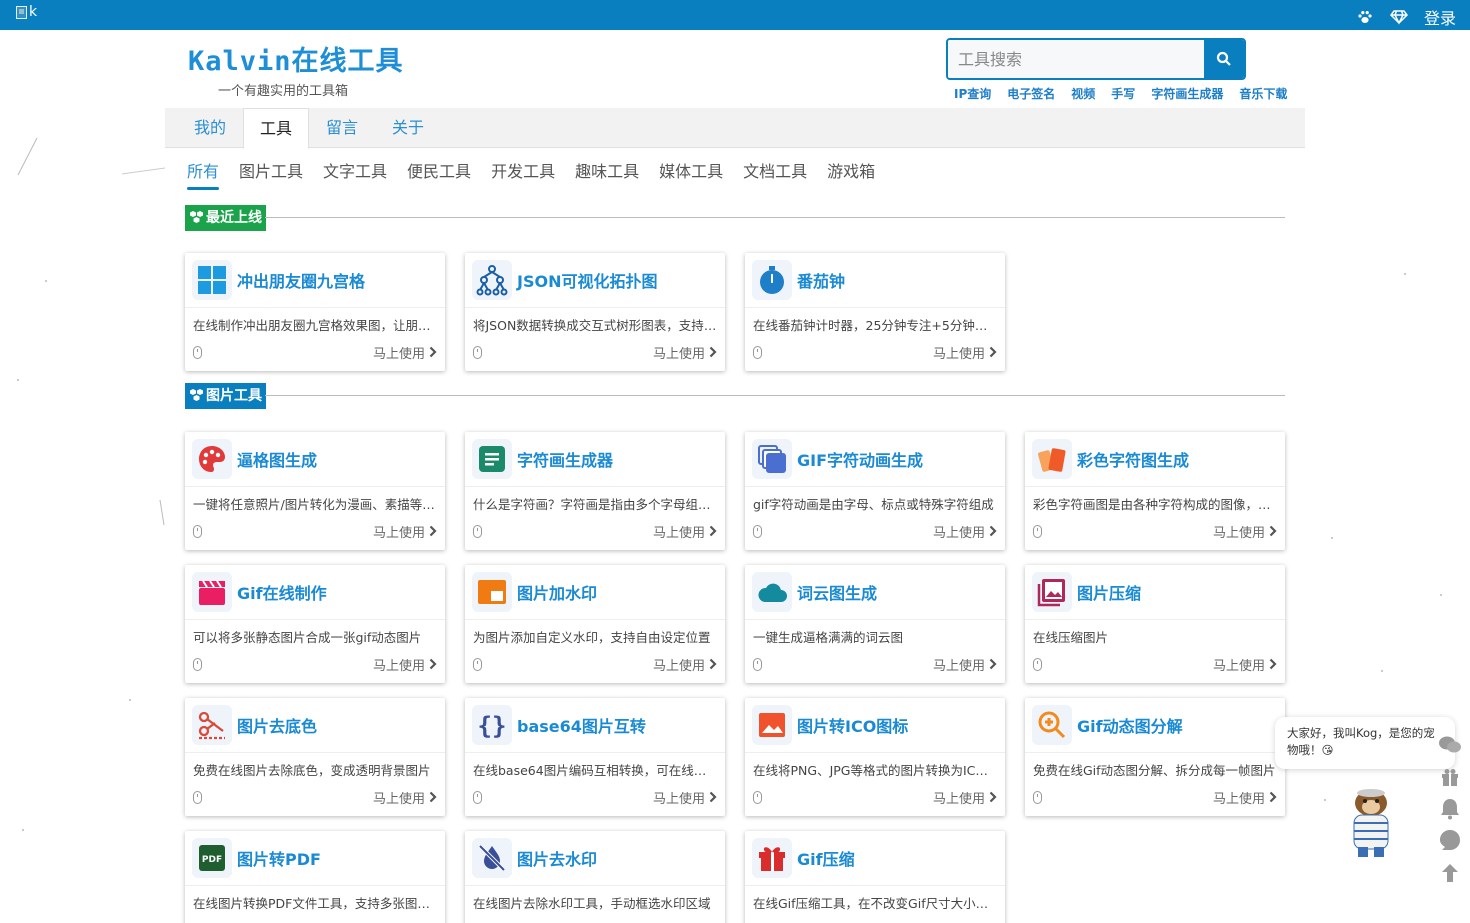 The height and width of the screenshot is (923, 1470). Describe the element at coordinates (315, 624) in the screenshot. I see `tool-card: Gif在线制作 可以将多张静态图片合成一张gif动态图片 马上使用` at that location.